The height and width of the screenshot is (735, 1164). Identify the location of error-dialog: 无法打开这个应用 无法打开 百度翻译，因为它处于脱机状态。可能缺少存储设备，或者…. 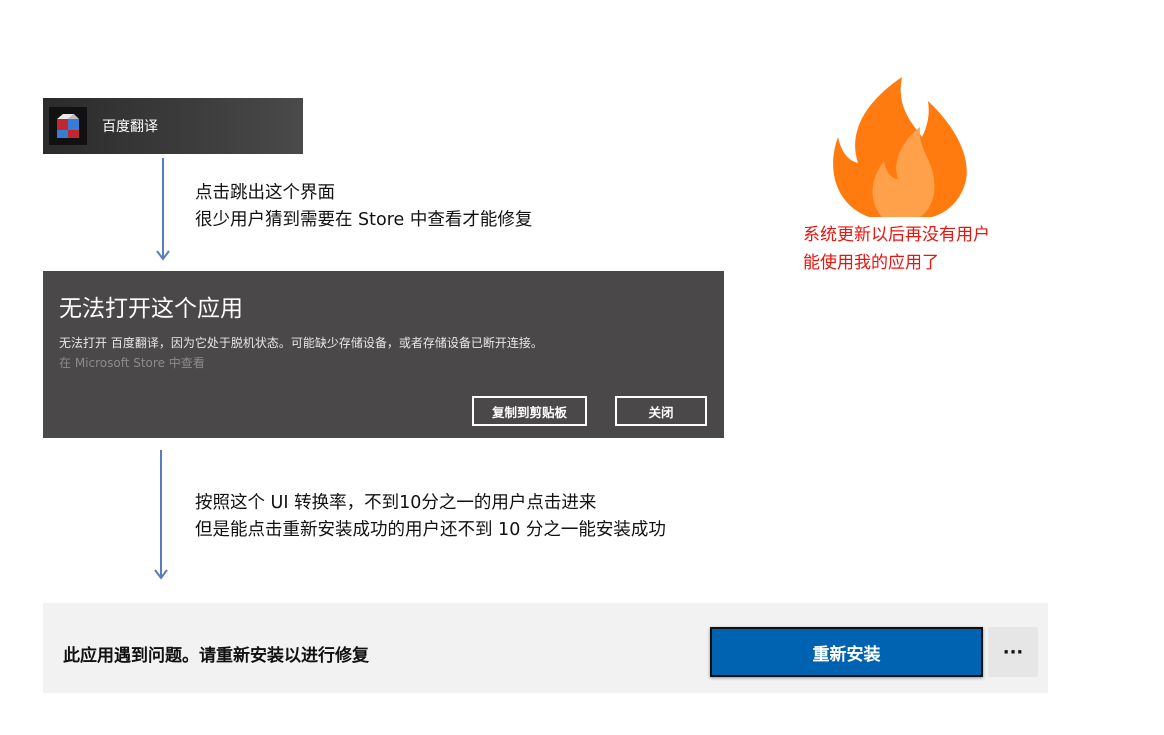
(383, 354).